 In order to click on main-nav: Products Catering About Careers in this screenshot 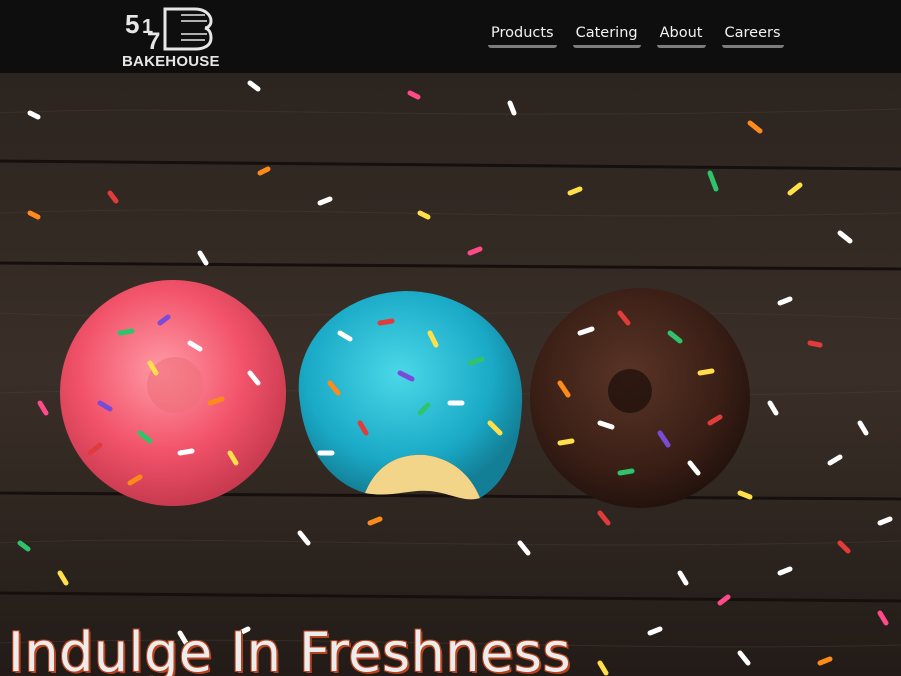, I will do `click(636, 36)`.